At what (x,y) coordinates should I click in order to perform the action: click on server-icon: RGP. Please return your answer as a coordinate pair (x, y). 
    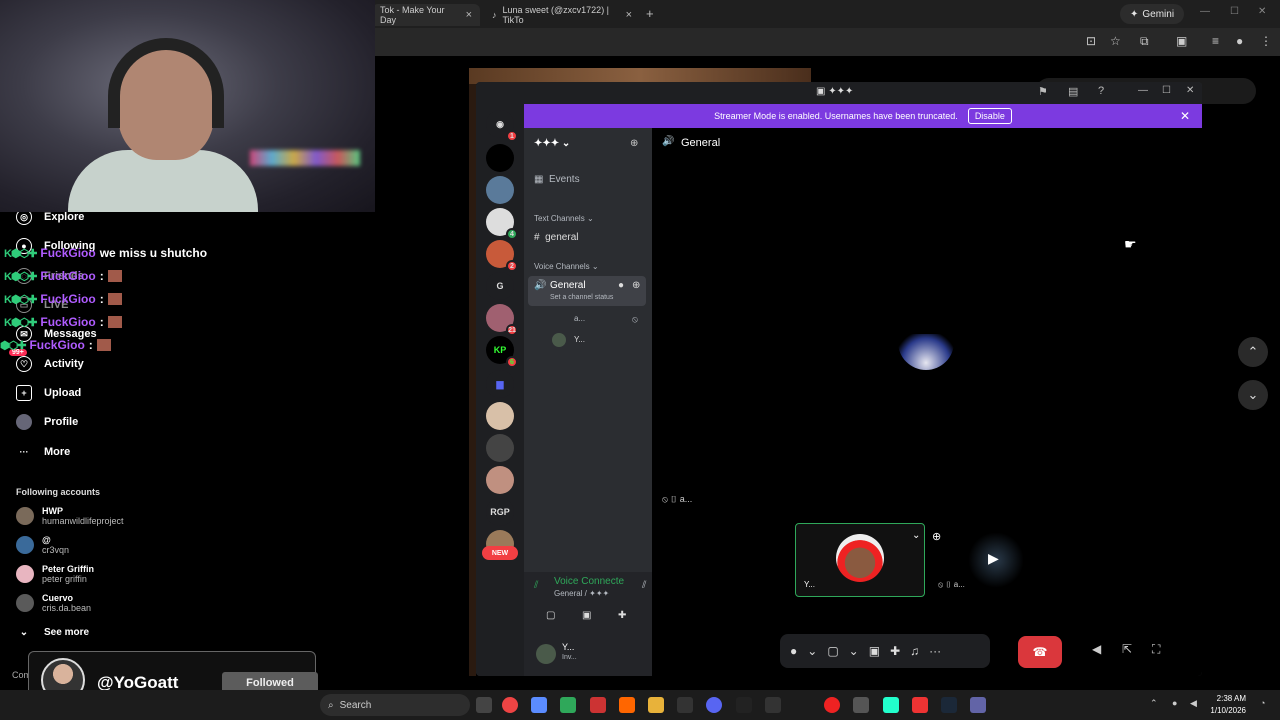
    Looking at the image, I should click on (500, 512).